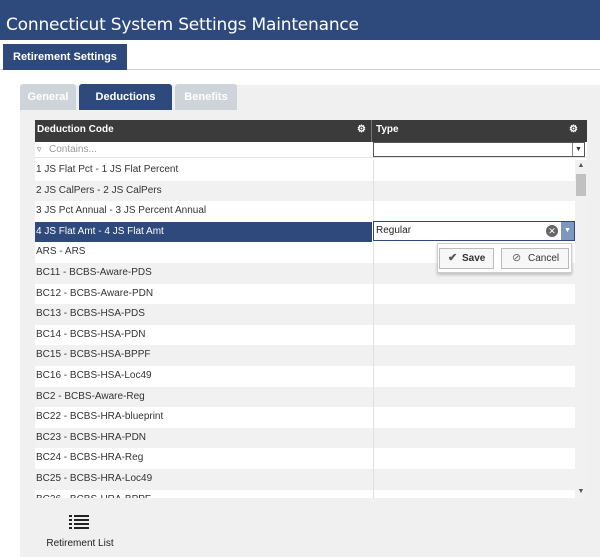 This screenshot has width=600, height=557. I want to click on type-editor-value: Regular, so click(394, 230).